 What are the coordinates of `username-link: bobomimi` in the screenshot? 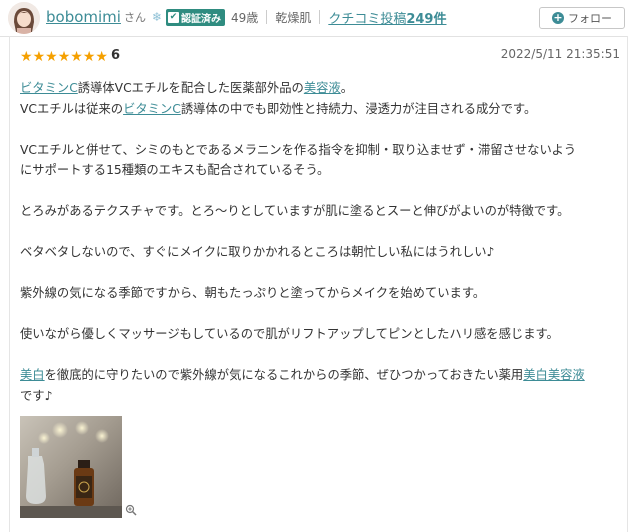 It's located at (83, 17).